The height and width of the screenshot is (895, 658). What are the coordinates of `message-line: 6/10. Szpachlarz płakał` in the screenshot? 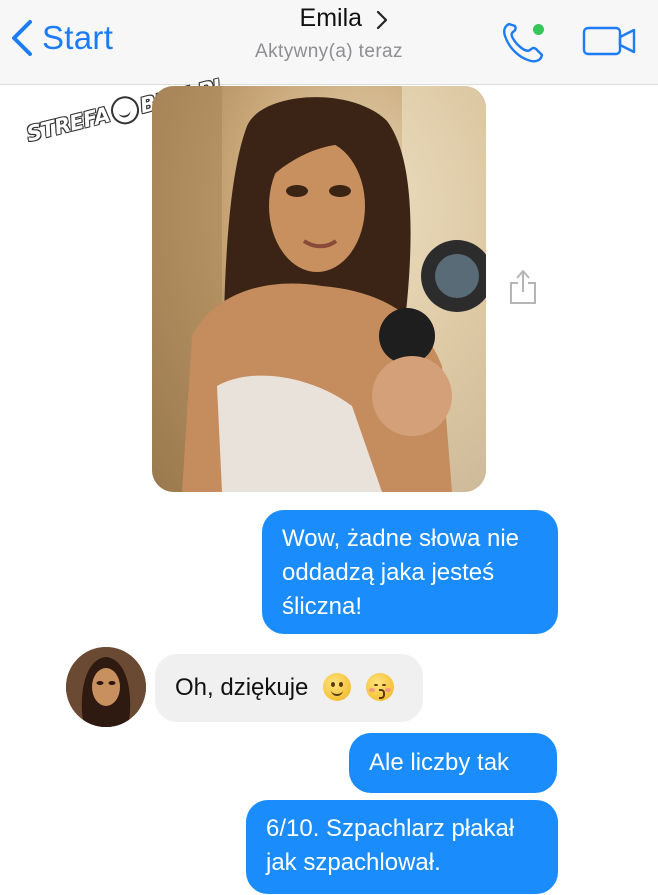 It's located at (390, 828).